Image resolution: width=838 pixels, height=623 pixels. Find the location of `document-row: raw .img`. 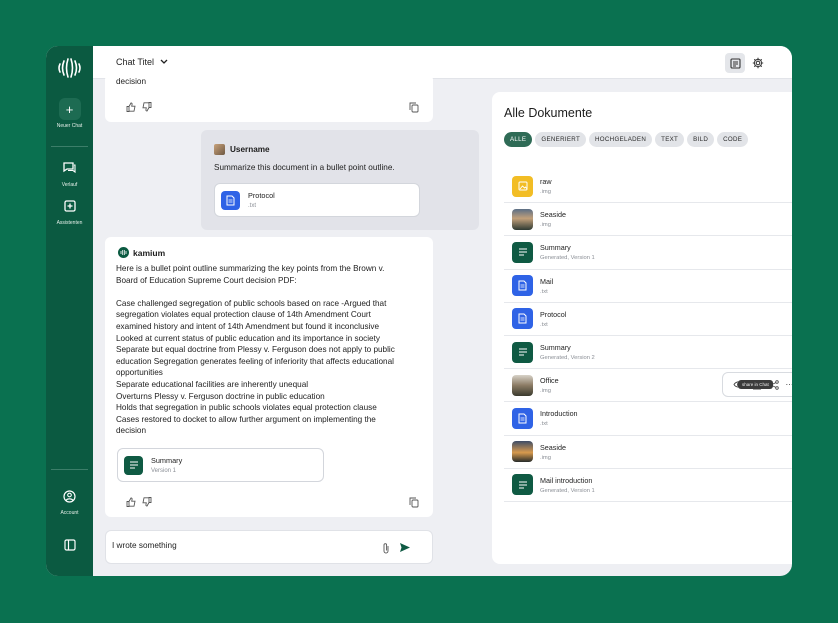

document-row: raw .img is located at coordinates (648, 187).